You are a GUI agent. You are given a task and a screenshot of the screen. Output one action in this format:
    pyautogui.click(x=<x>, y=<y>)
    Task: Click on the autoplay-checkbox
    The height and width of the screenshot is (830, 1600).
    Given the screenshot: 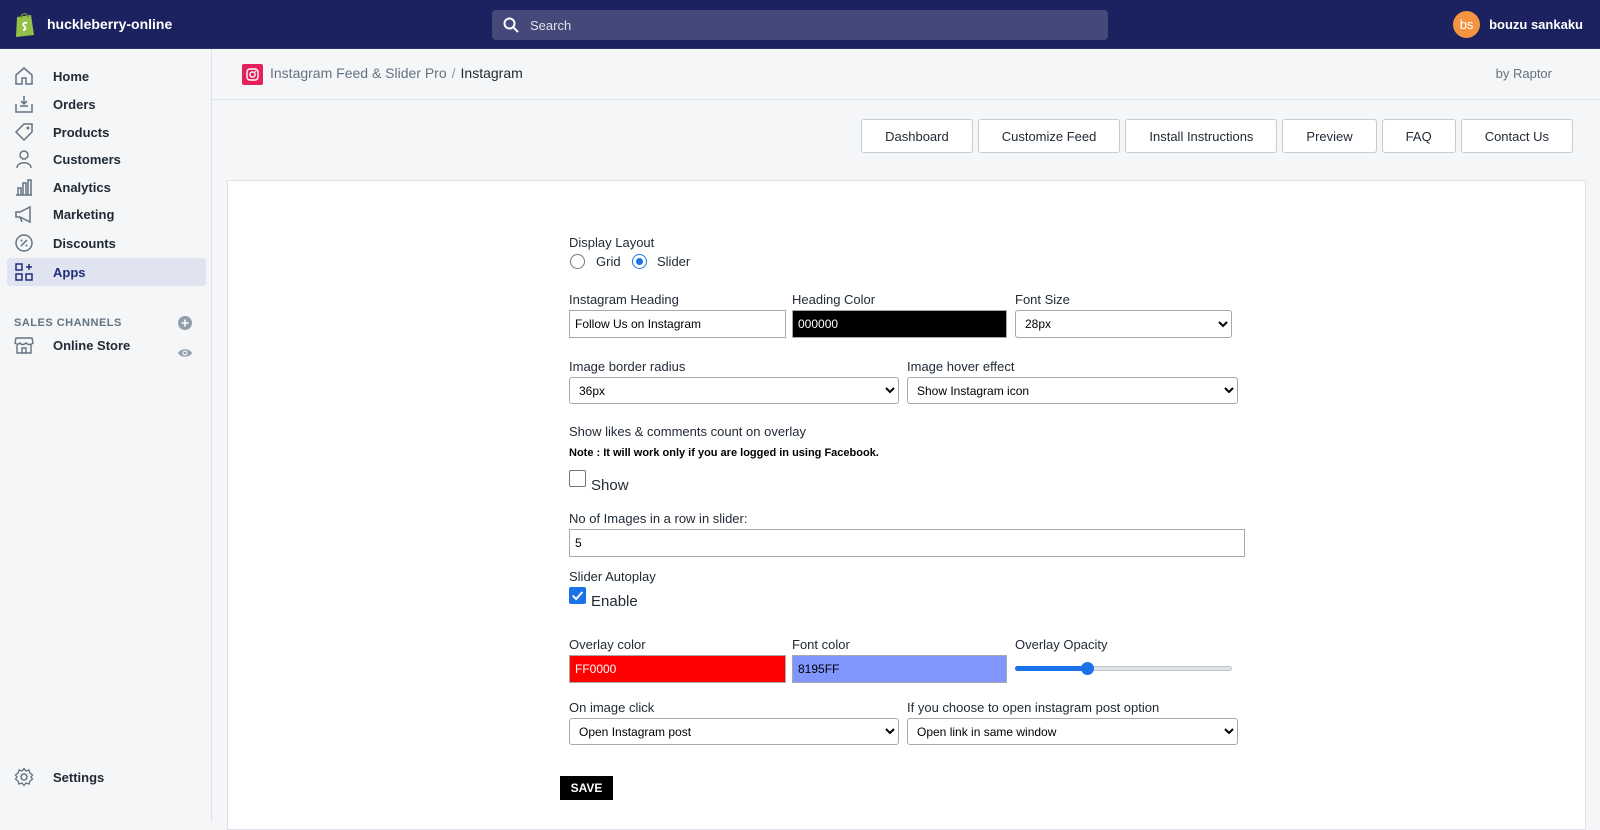 What is the action you would take?
    pyautogui.click(x=577, y=595)
    